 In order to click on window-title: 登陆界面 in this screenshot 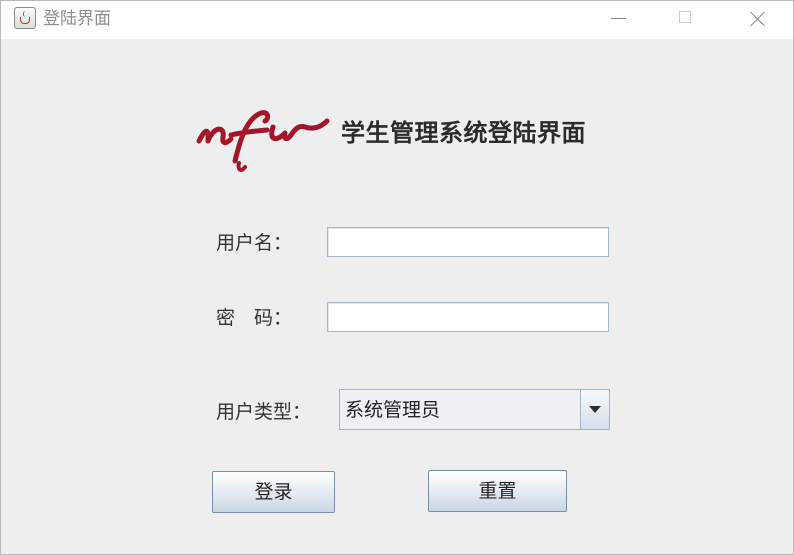, I will do `click(77, 19)`.